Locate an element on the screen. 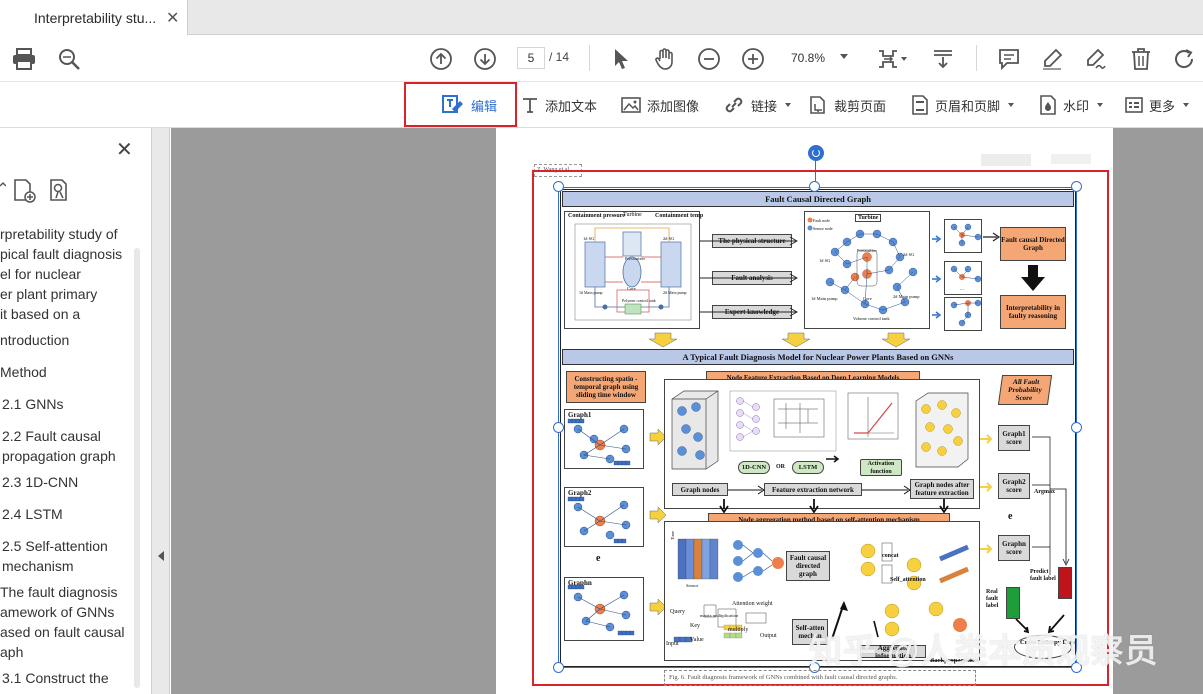  feature-flow-arrows is located at coordinates (819, 490).